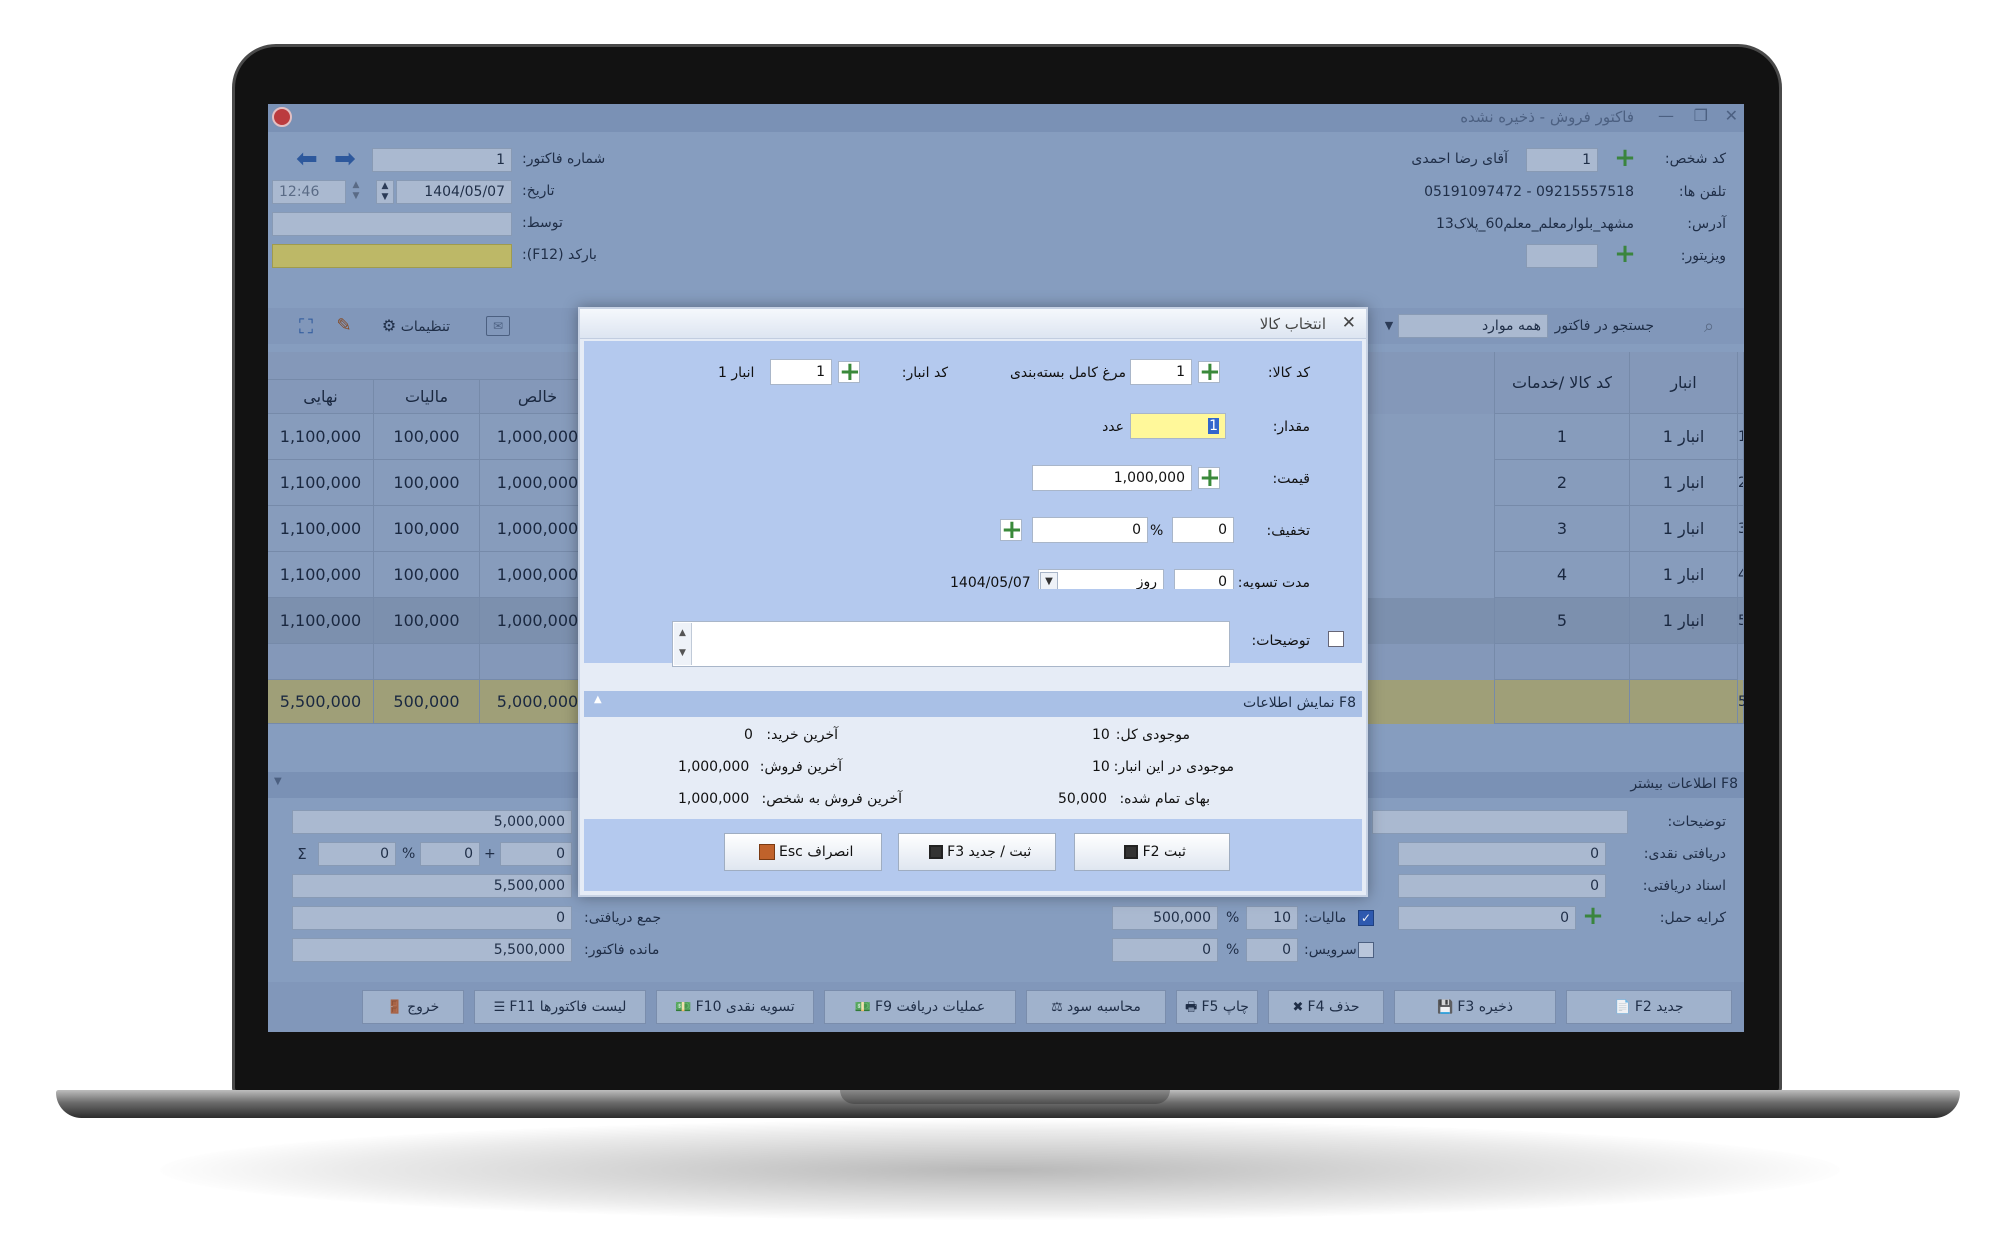  I want to click on cancel-dialog-label: انصراف Esc, so click(816, 852).